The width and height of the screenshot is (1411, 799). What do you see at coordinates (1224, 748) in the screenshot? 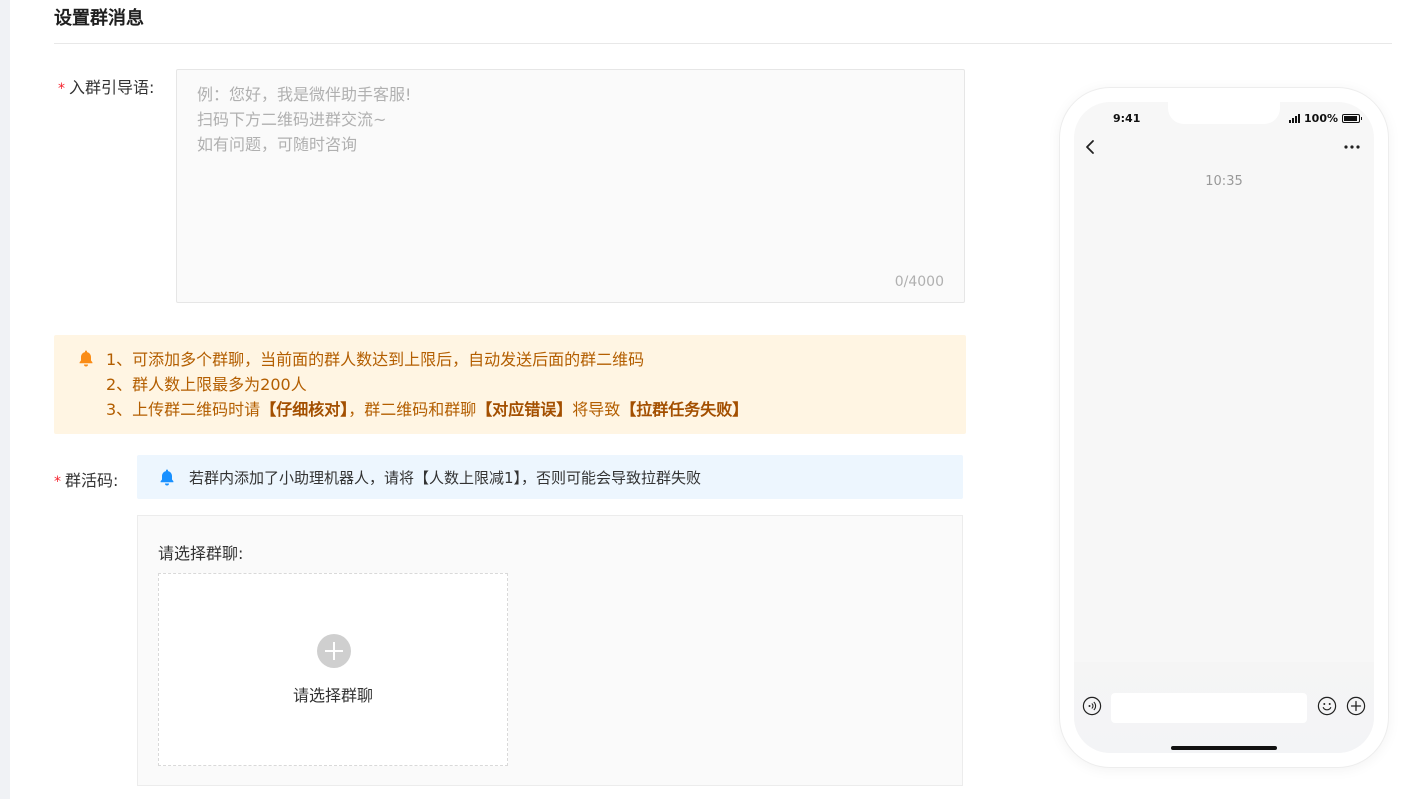
I see `home-indicator` at bounding box center [1224, 748].